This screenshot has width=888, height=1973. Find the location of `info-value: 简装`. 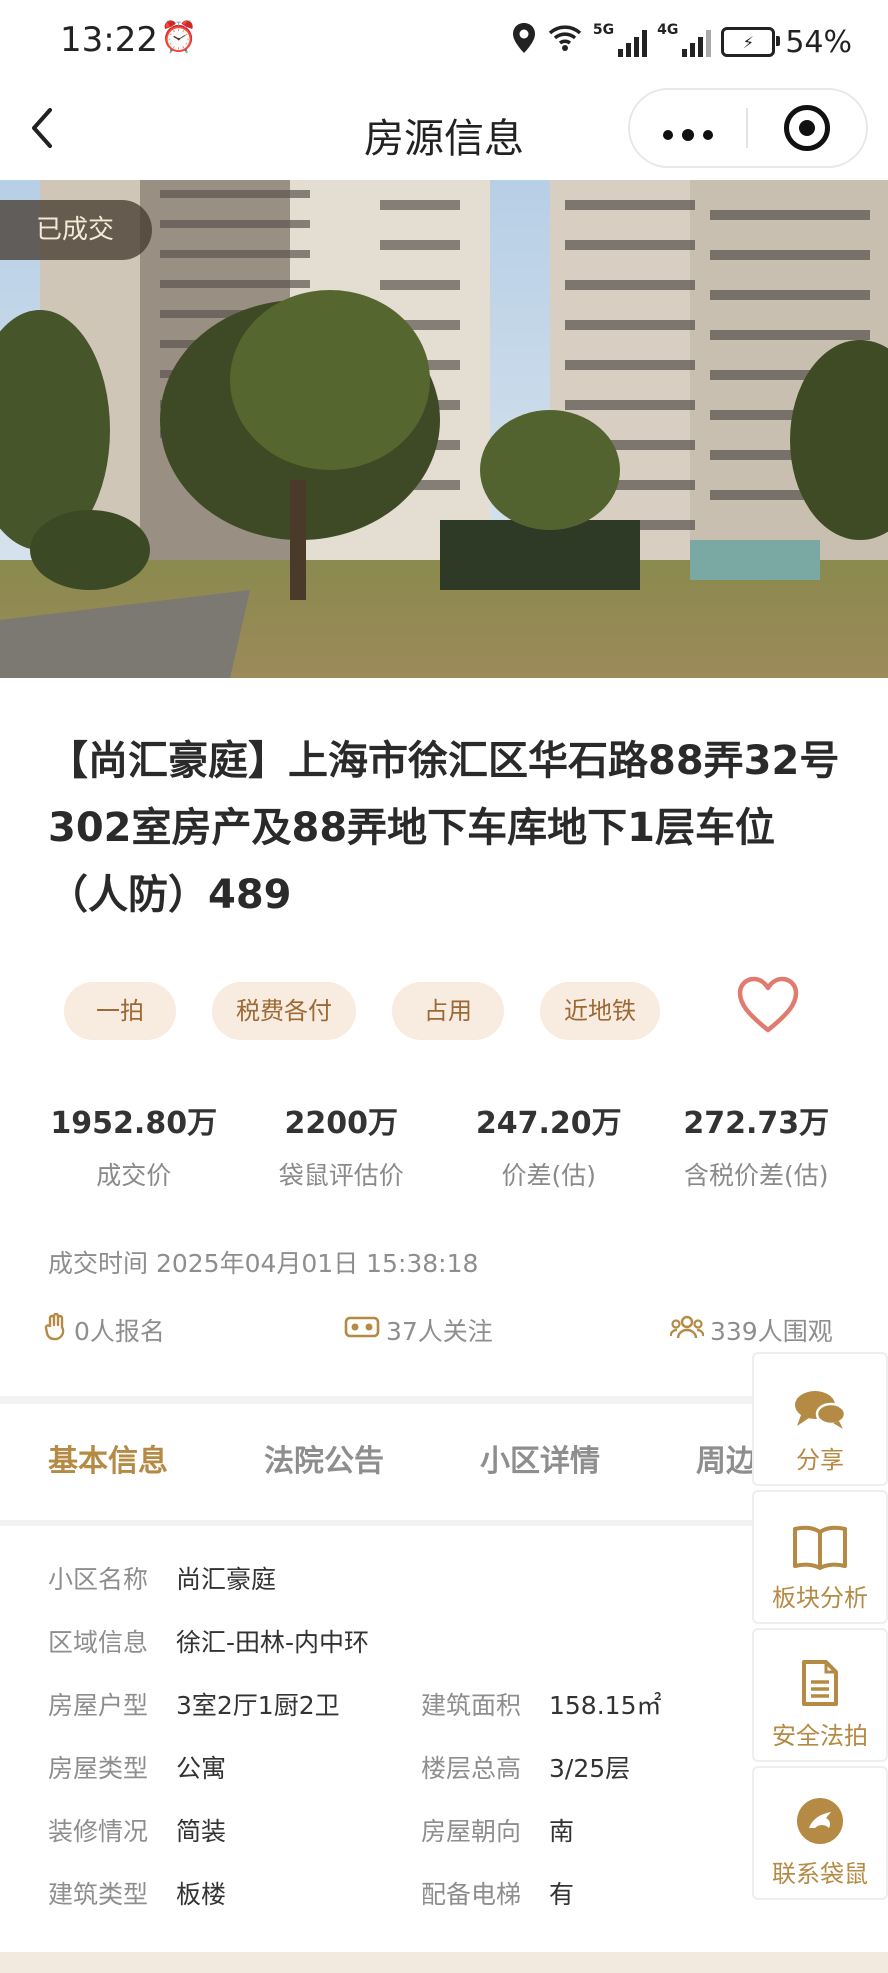

info-value: 简装 is located at coordinates (201, 1831).